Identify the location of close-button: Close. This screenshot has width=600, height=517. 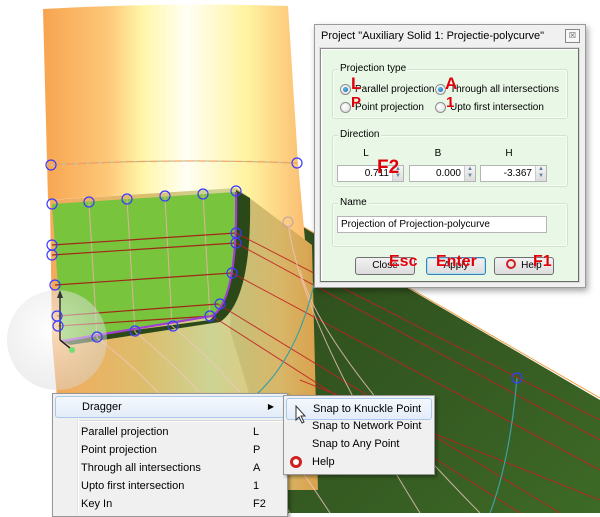
(385, 266).